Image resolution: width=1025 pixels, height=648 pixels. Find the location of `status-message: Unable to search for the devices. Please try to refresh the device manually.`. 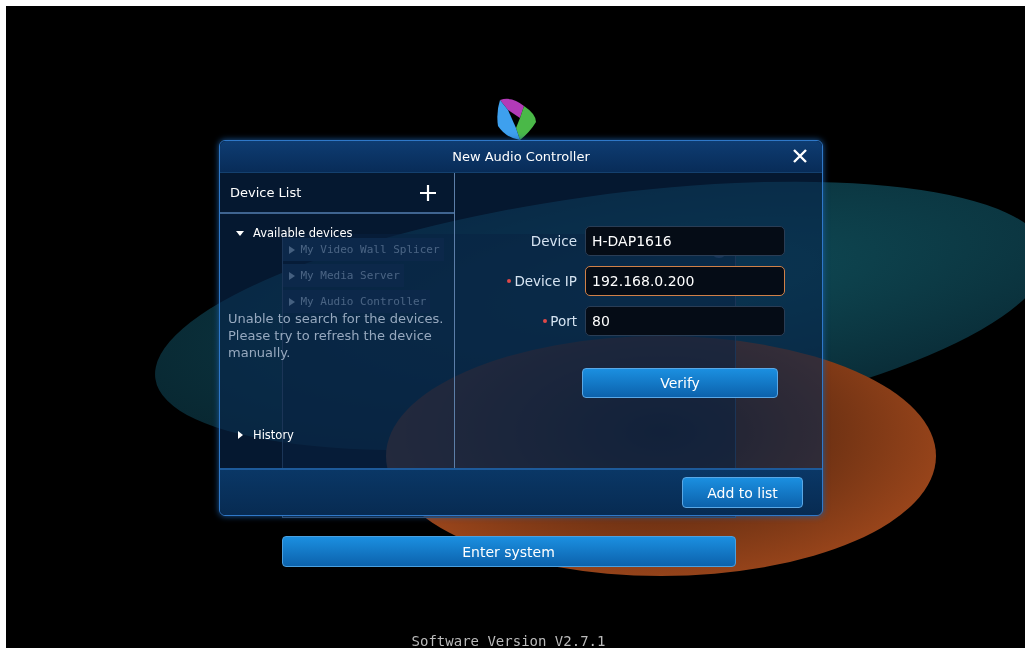

status-message: Unable to search for the devices. Please try to refresh the device manually. is located at coordinates (336, 335).